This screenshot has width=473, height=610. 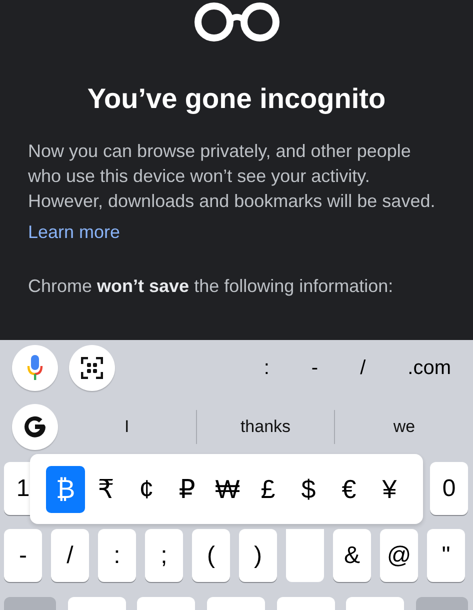 I want to click on currency-option: ₽, so click(x=187, y=489).